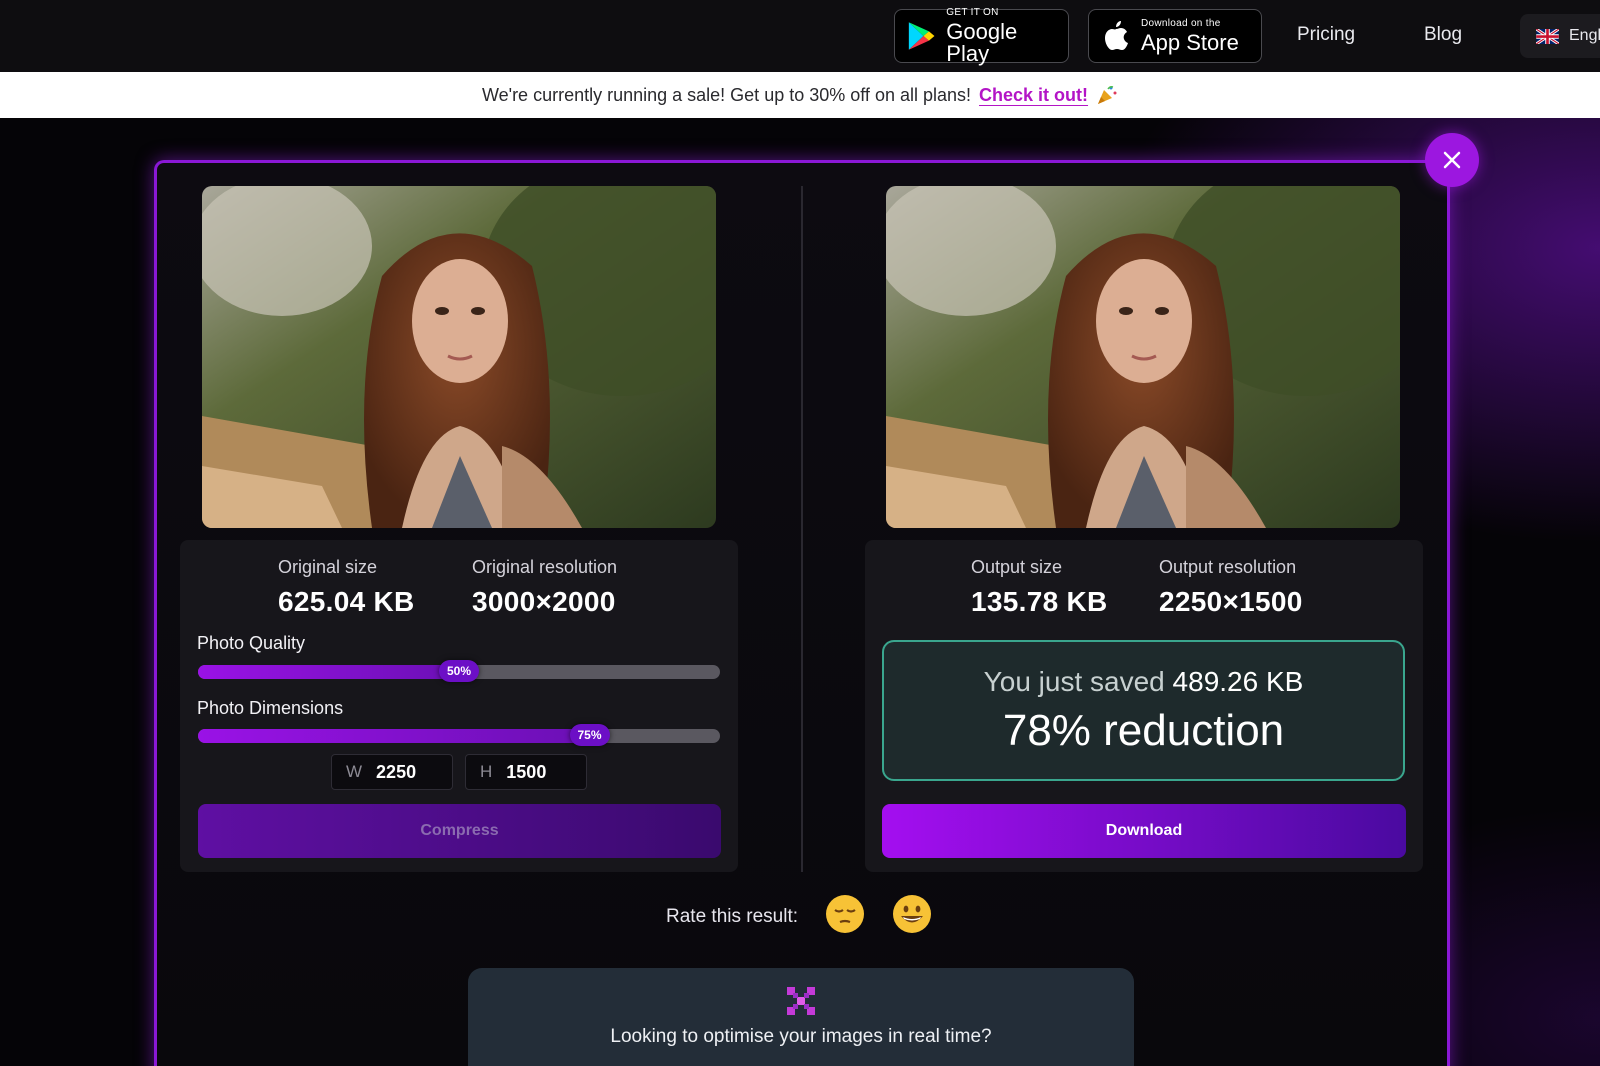 Image resolution: width=1600 pixels, height=1066 pixels. I want to click on photo-dimensions-thumb: 75%, so click(589, 735).